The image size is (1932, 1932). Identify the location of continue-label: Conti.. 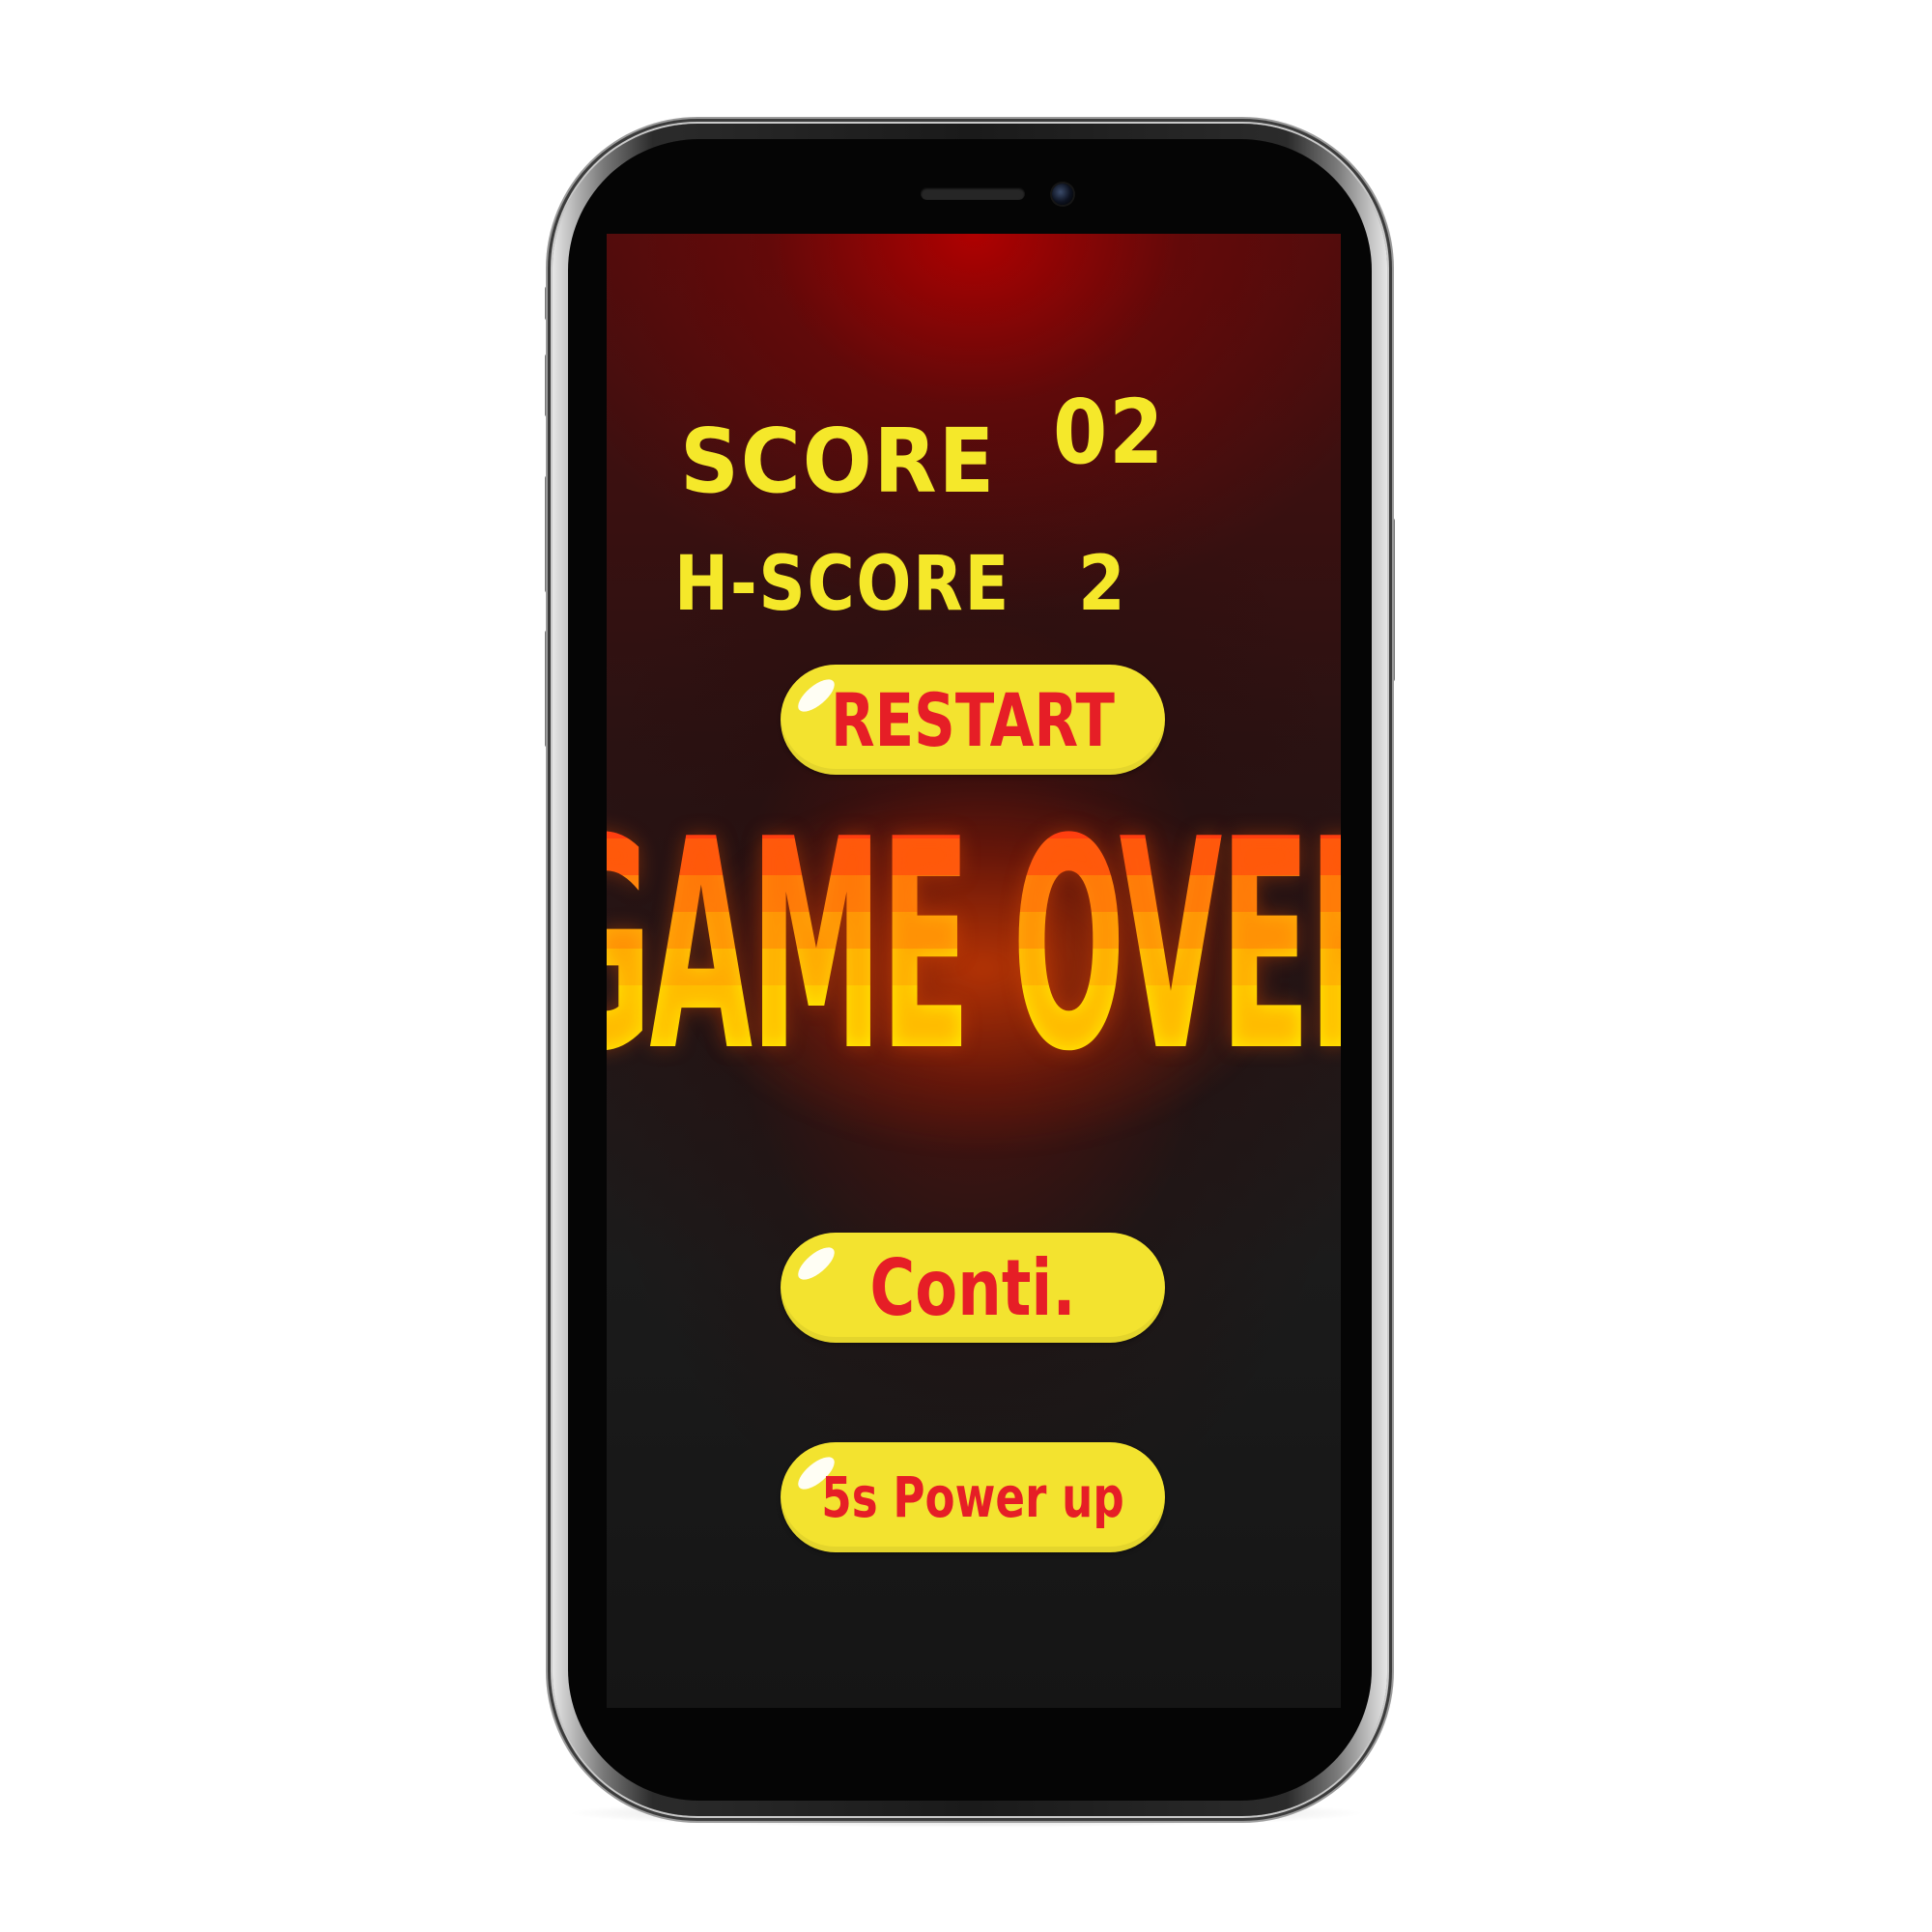
(972, 1287).